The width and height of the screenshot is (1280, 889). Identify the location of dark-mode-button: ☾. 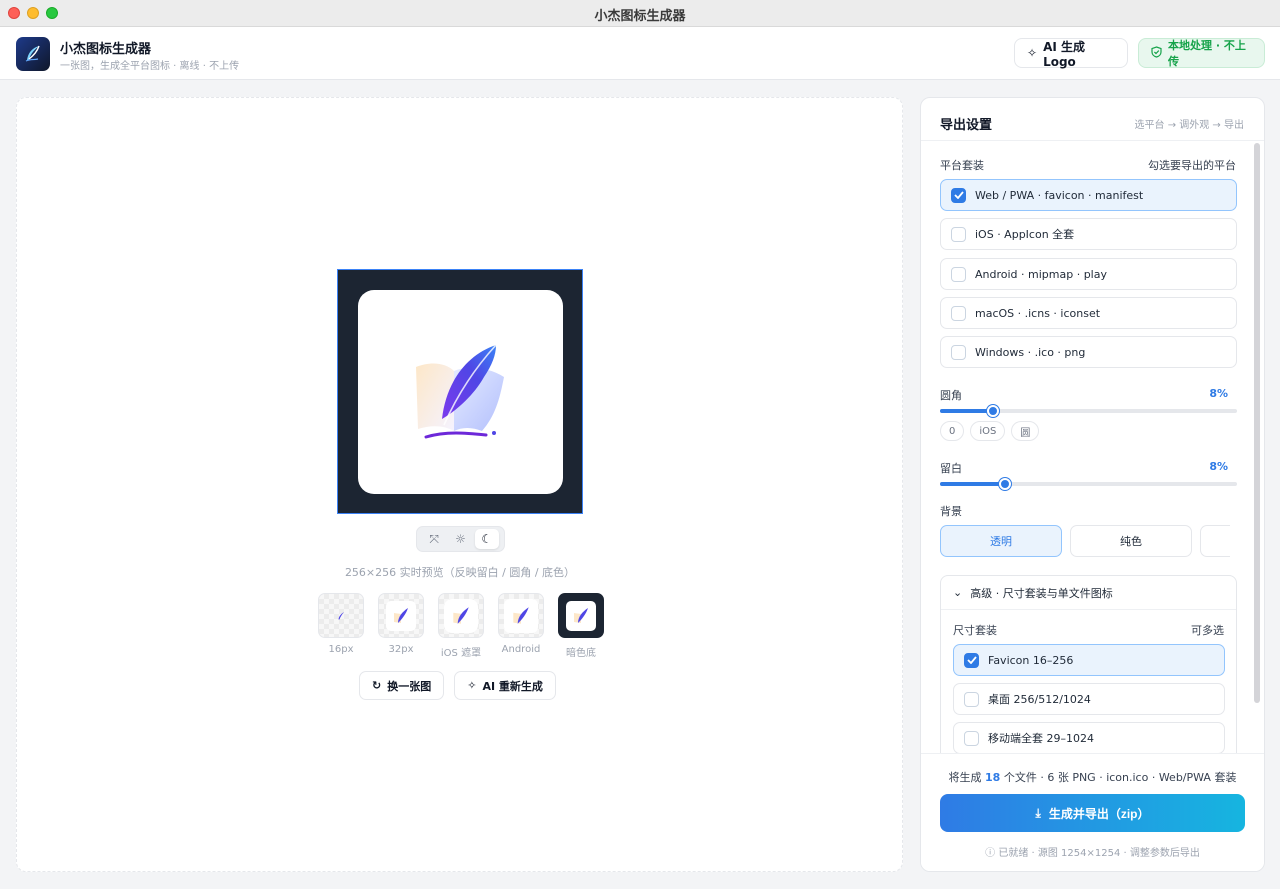
(486, 539).